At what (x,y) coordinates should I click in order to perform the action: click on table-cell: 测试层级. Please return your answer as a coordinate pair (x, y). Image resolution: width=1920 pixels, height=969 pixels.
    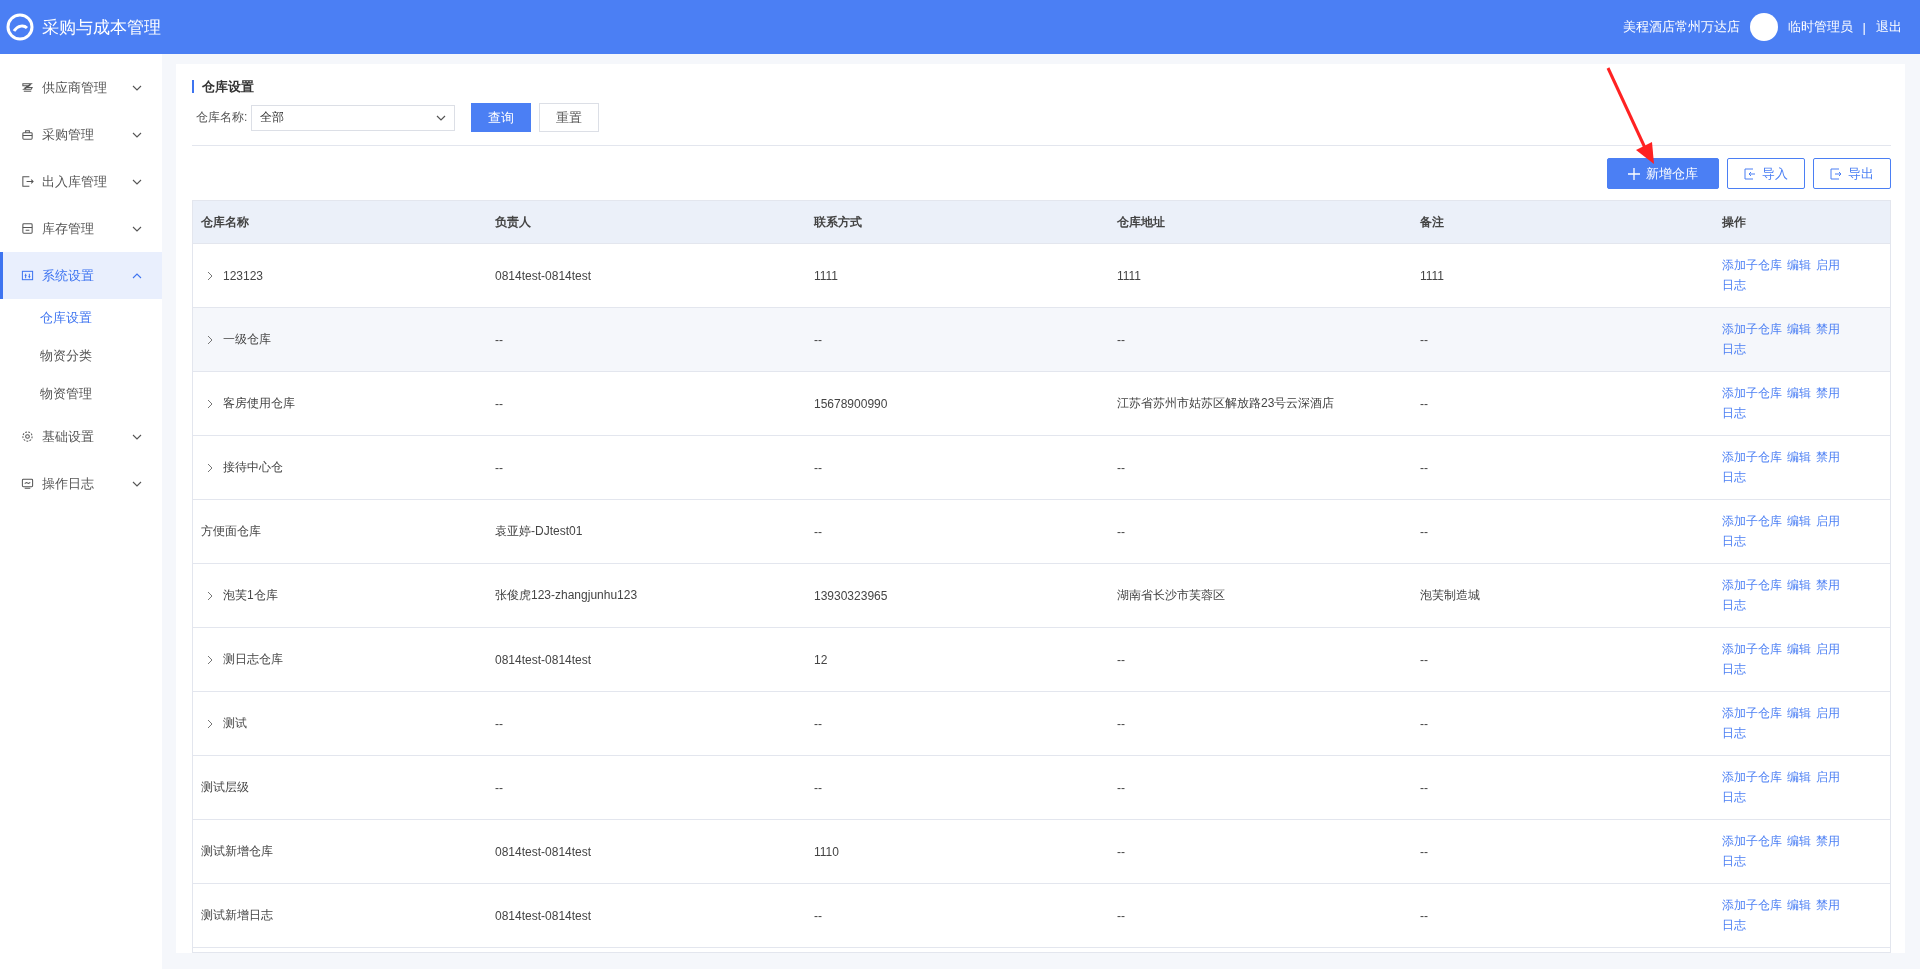
    Looking at the image, I should click on (225, 787).